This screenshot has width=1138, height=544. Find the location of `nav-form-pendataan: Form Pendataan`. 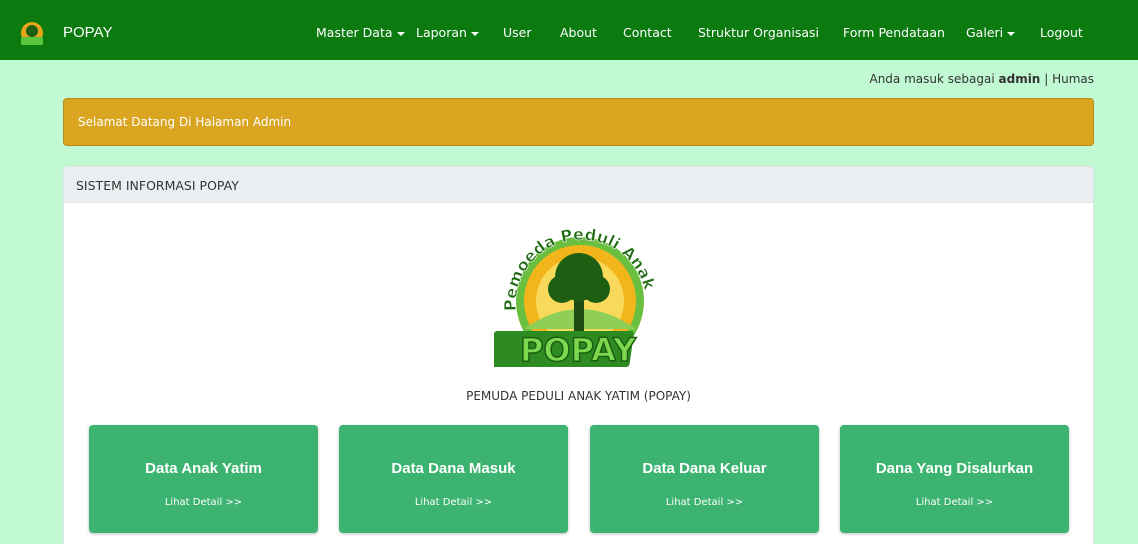

nav-form-pendataan: Form Pendataan is located at coordinates (894, 33).